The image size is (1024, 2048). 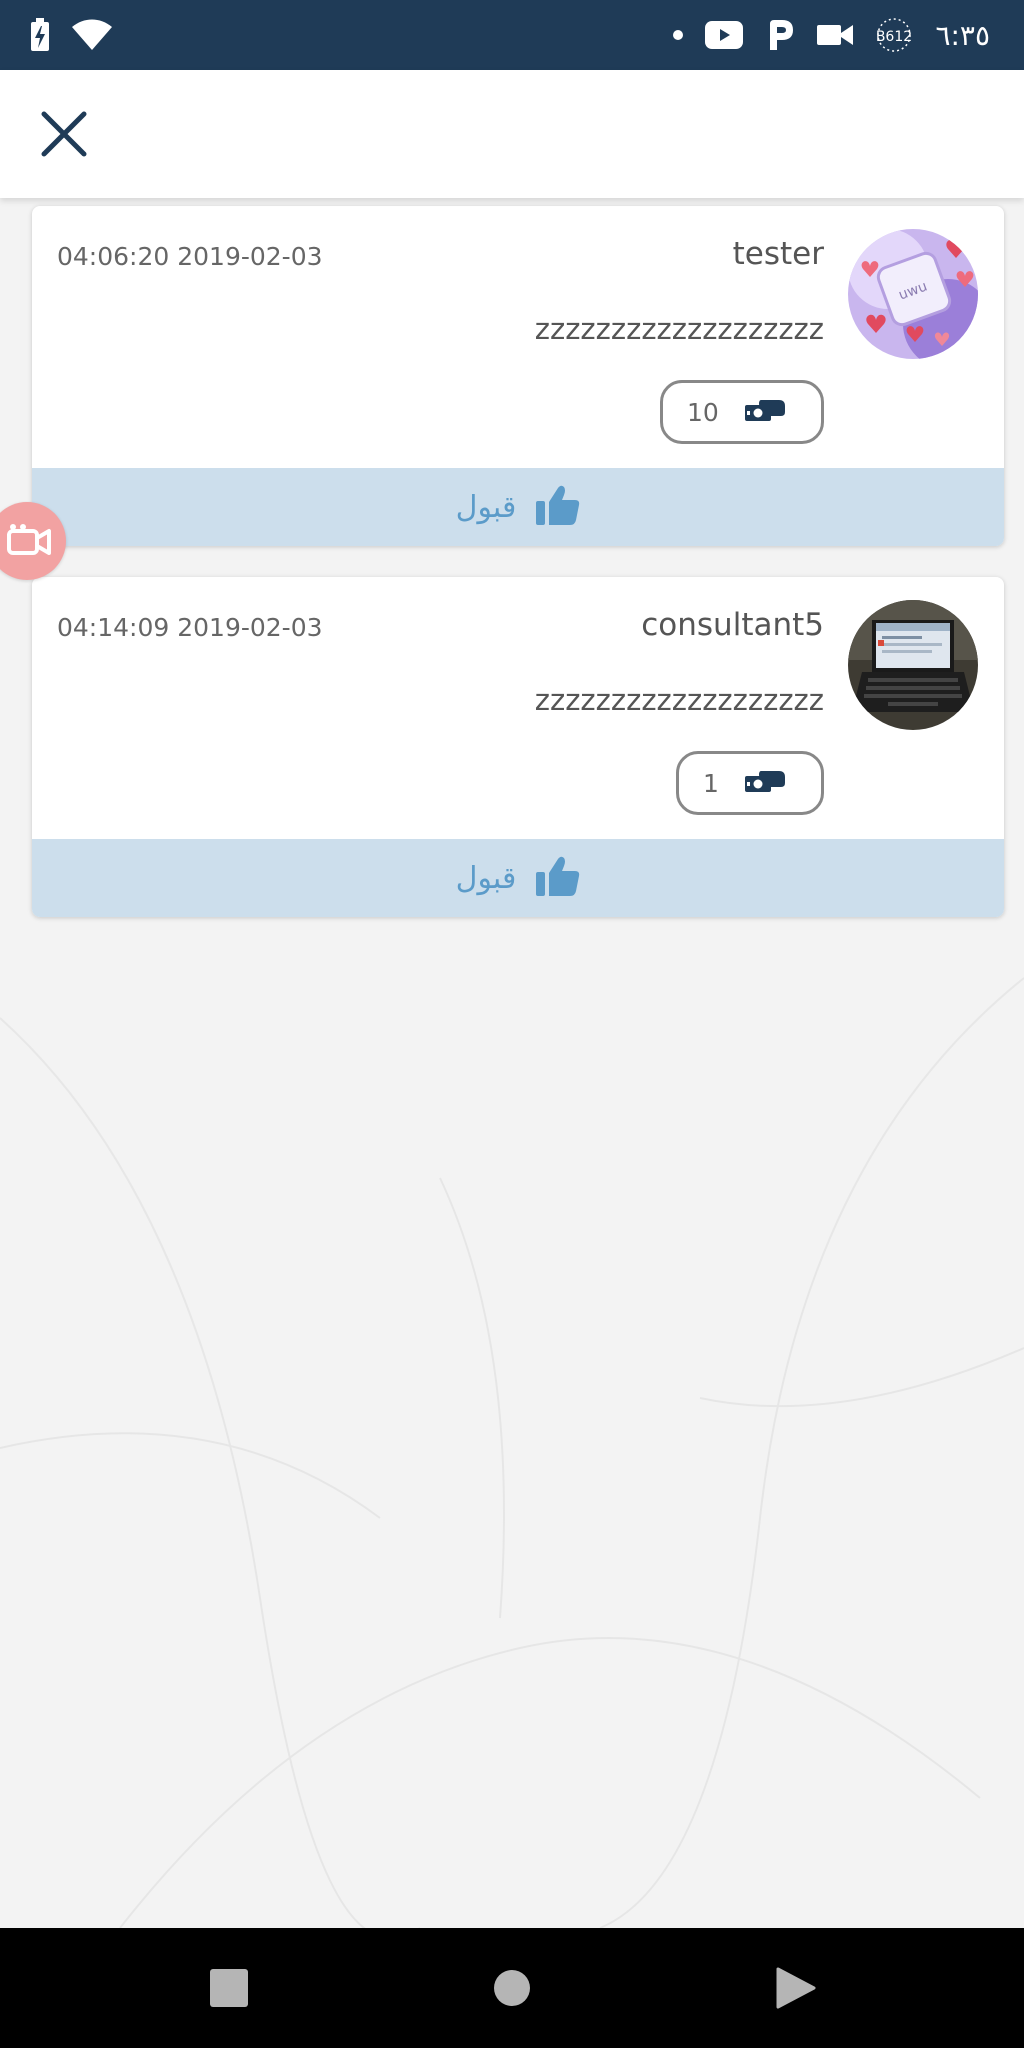 I want to click on close-icon, so click(x=64, y=134).